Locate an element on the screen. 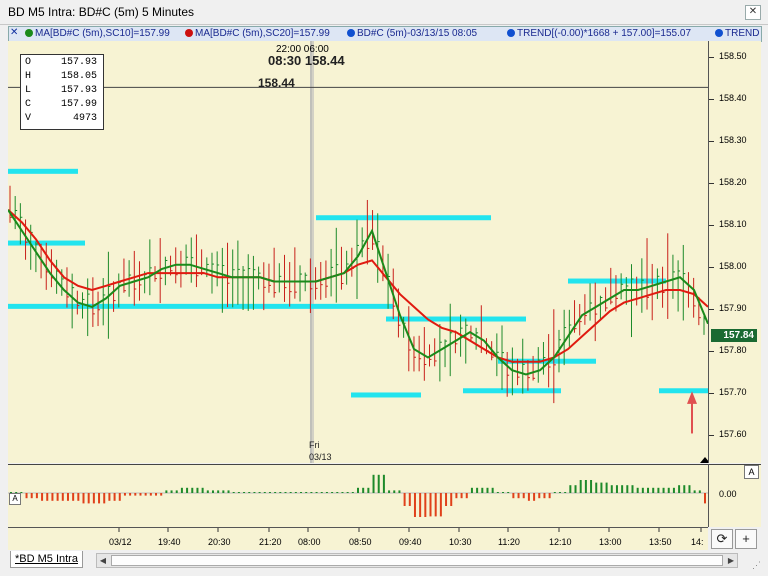  scroll-left-icon: ◀ is located at coordinates (103, 560).